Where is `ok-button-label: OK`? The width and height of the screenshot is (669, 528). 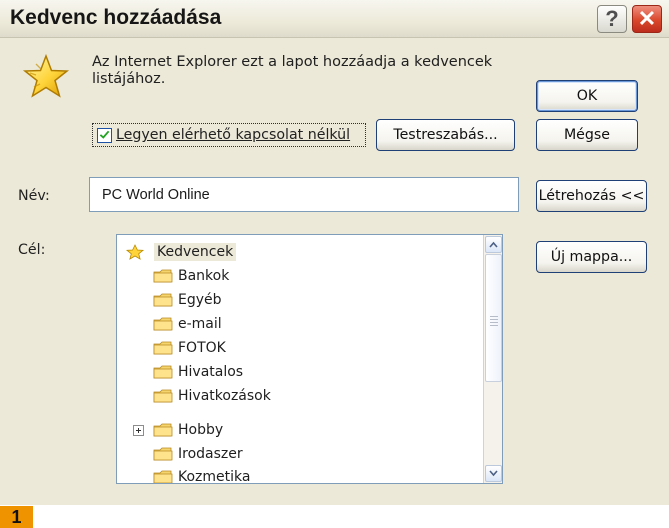
ok-button-label: OK is located at coordinates (587, 96).